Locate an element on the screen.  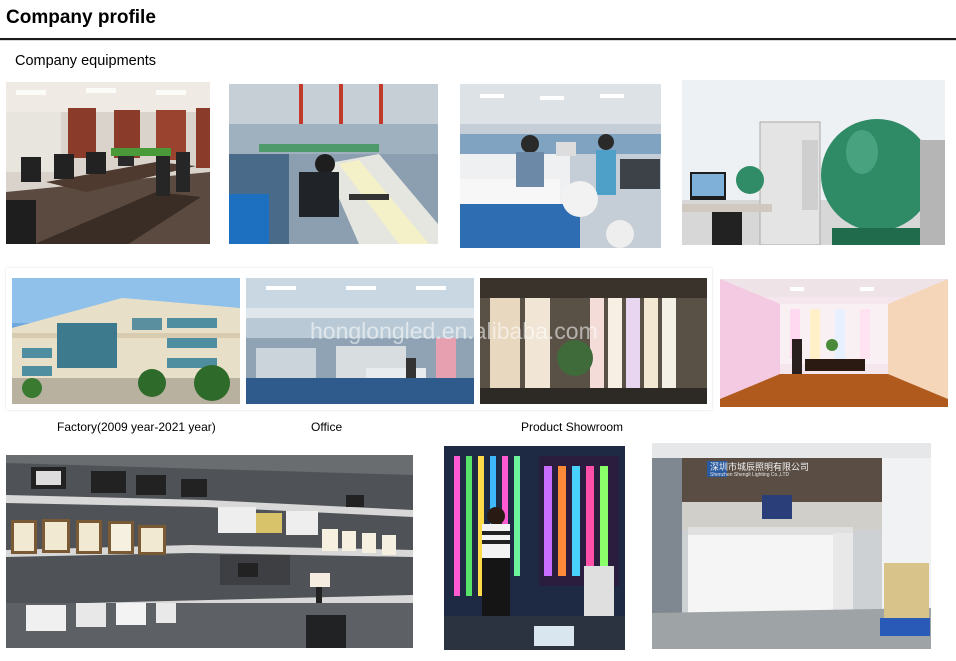
watermark: honglongled.en.alibaba.com is located at coordinates (454, 331).